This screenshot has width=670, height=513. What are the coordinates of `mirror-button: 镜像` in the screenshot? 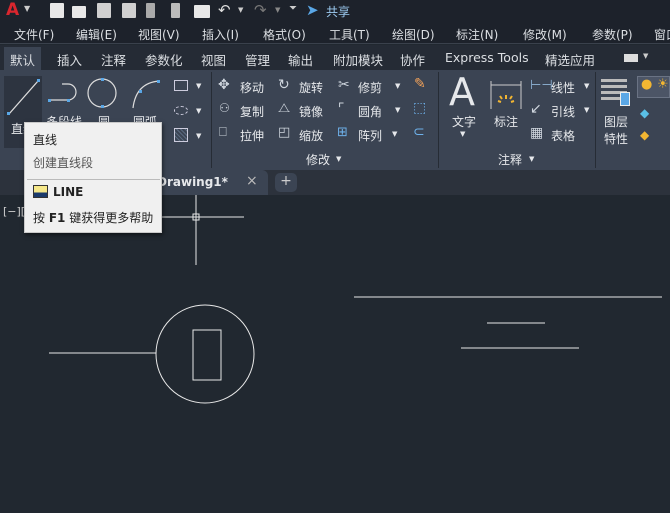 It's located at (311, 111).